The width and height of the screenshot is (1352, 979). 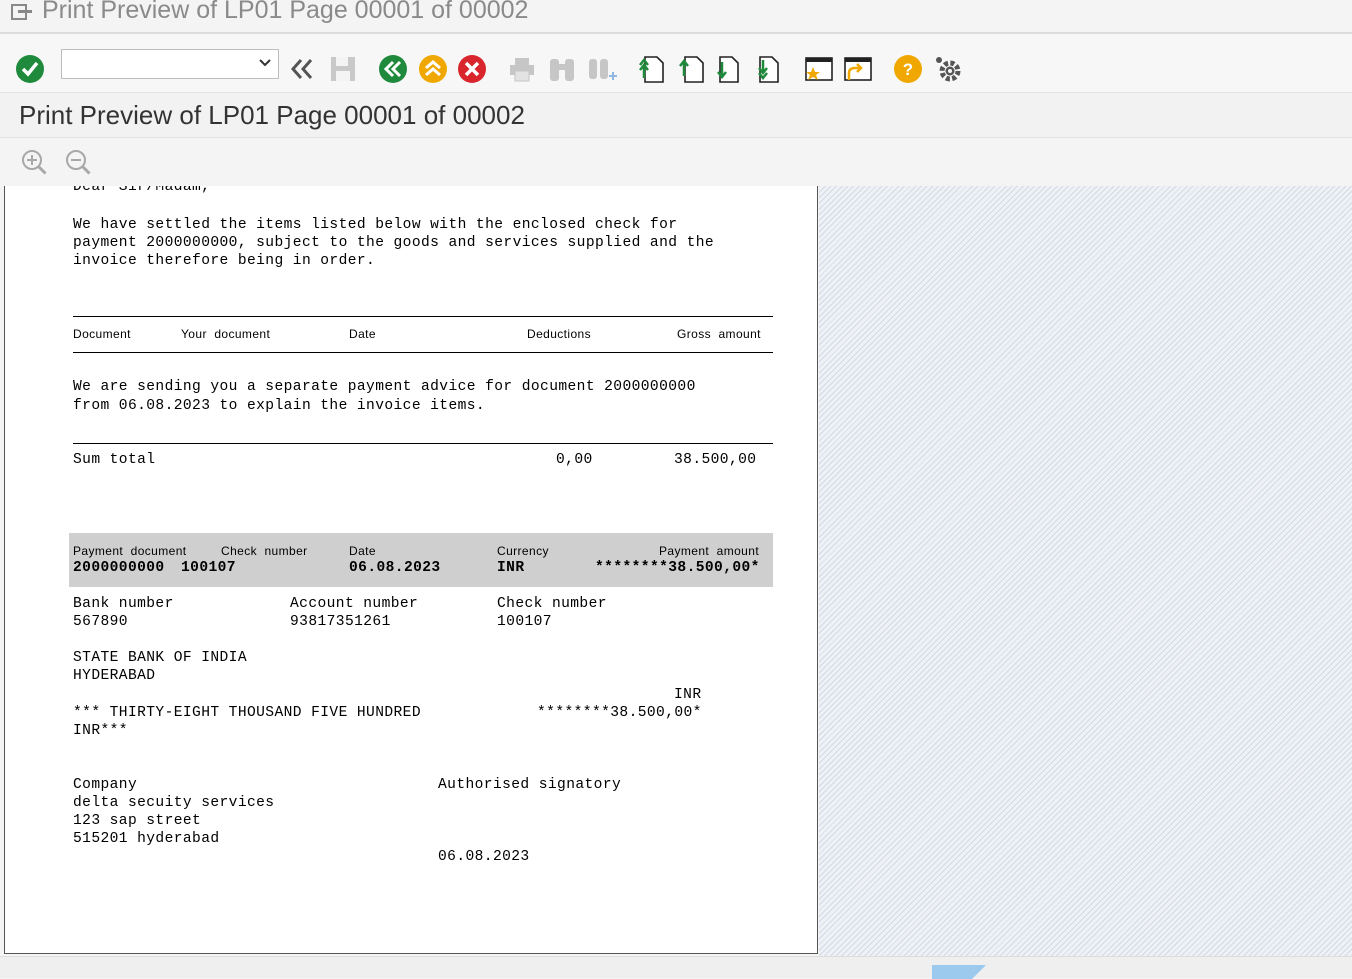 What do you see at coordinates (123, 604) in the screenshot?
I see `bank-number-label: Bank number` at bounding box center [123, 604].